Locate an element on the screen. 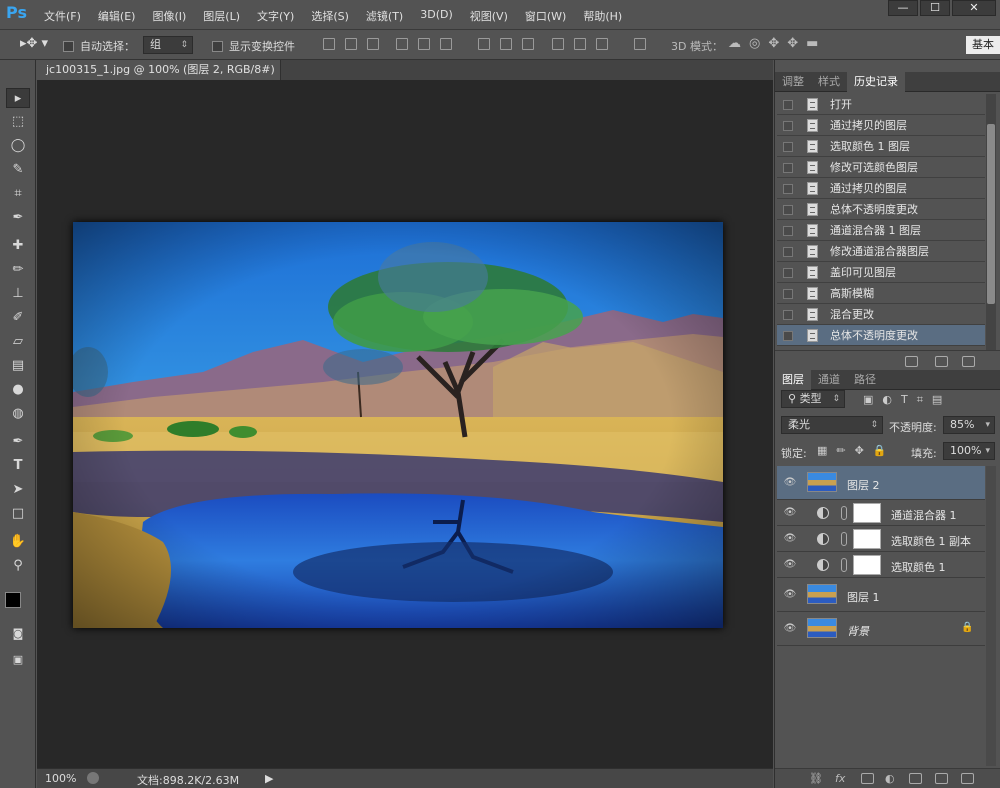 The width and height of the screenshot is (1000, 788). zoom-tool-icon: ⚲ is located at coordinates (18, 566).